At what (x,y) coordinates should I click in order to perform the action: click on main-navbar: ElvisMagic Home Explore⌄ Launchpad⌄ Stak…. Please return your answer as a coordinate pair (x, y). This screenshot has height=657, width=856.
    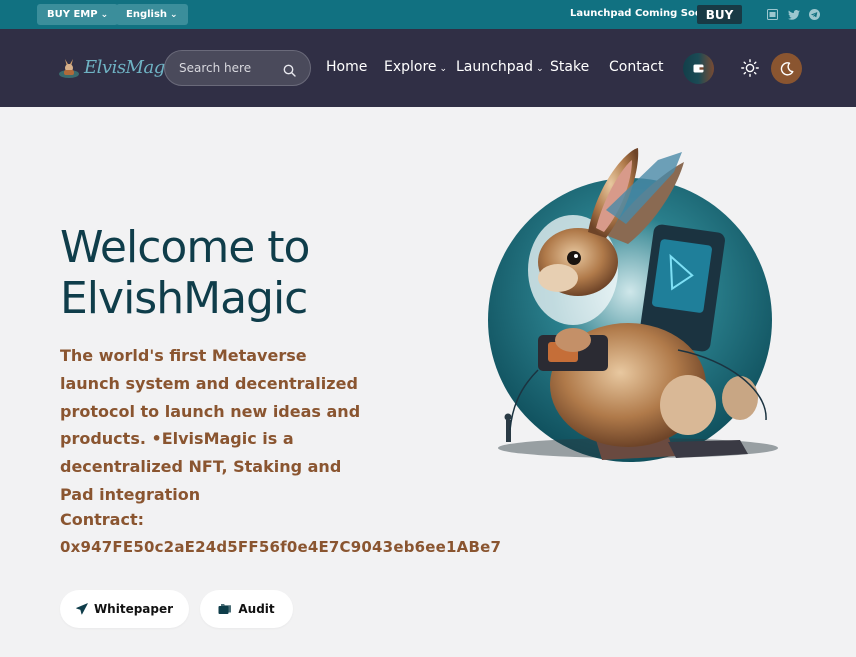
    Looking at the image, I should click on (428, 68).